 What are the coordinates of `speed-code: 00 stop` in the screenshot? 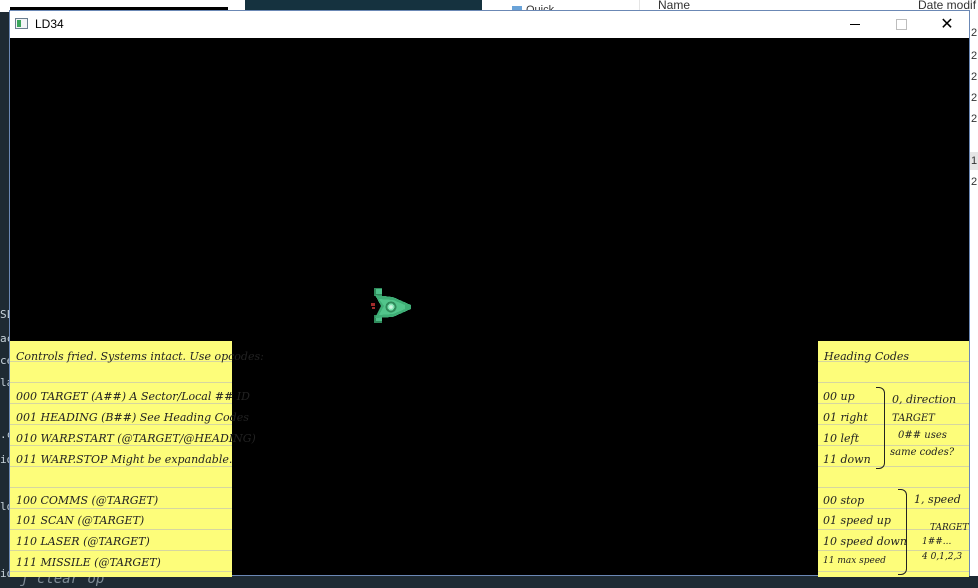 It's located at (844, 500).